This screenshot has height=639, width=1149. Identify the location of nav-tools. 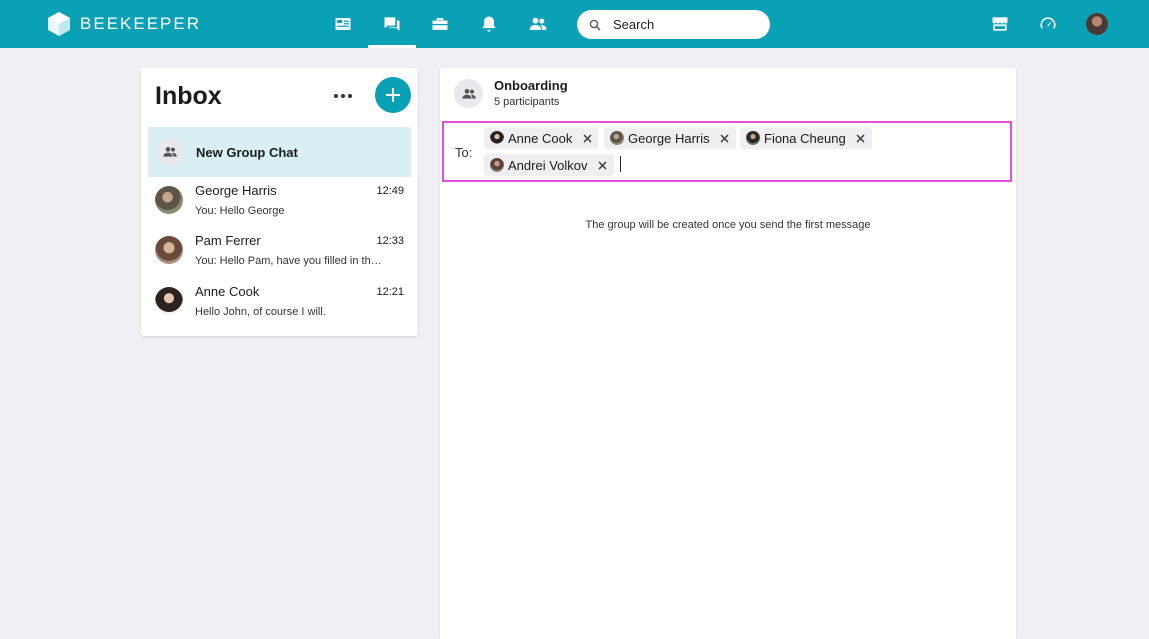
(440, 24).